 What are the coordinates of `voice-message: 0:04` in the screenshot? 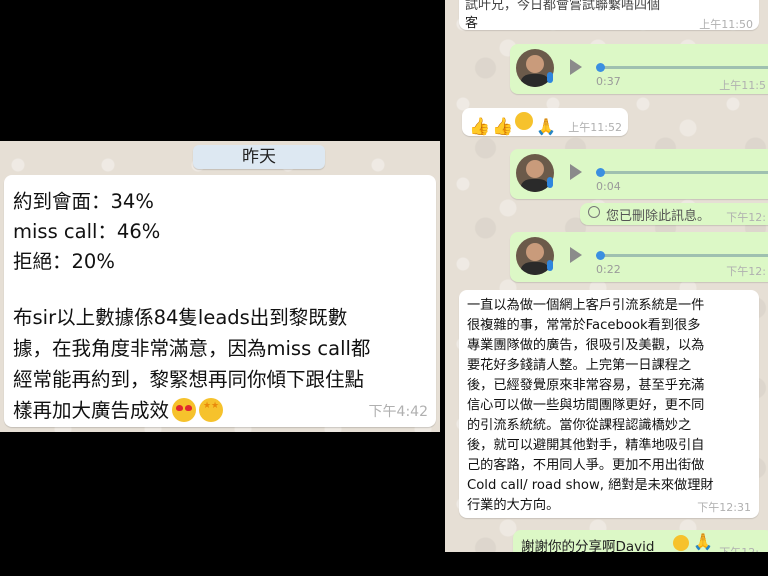 It's located at (639, 174).